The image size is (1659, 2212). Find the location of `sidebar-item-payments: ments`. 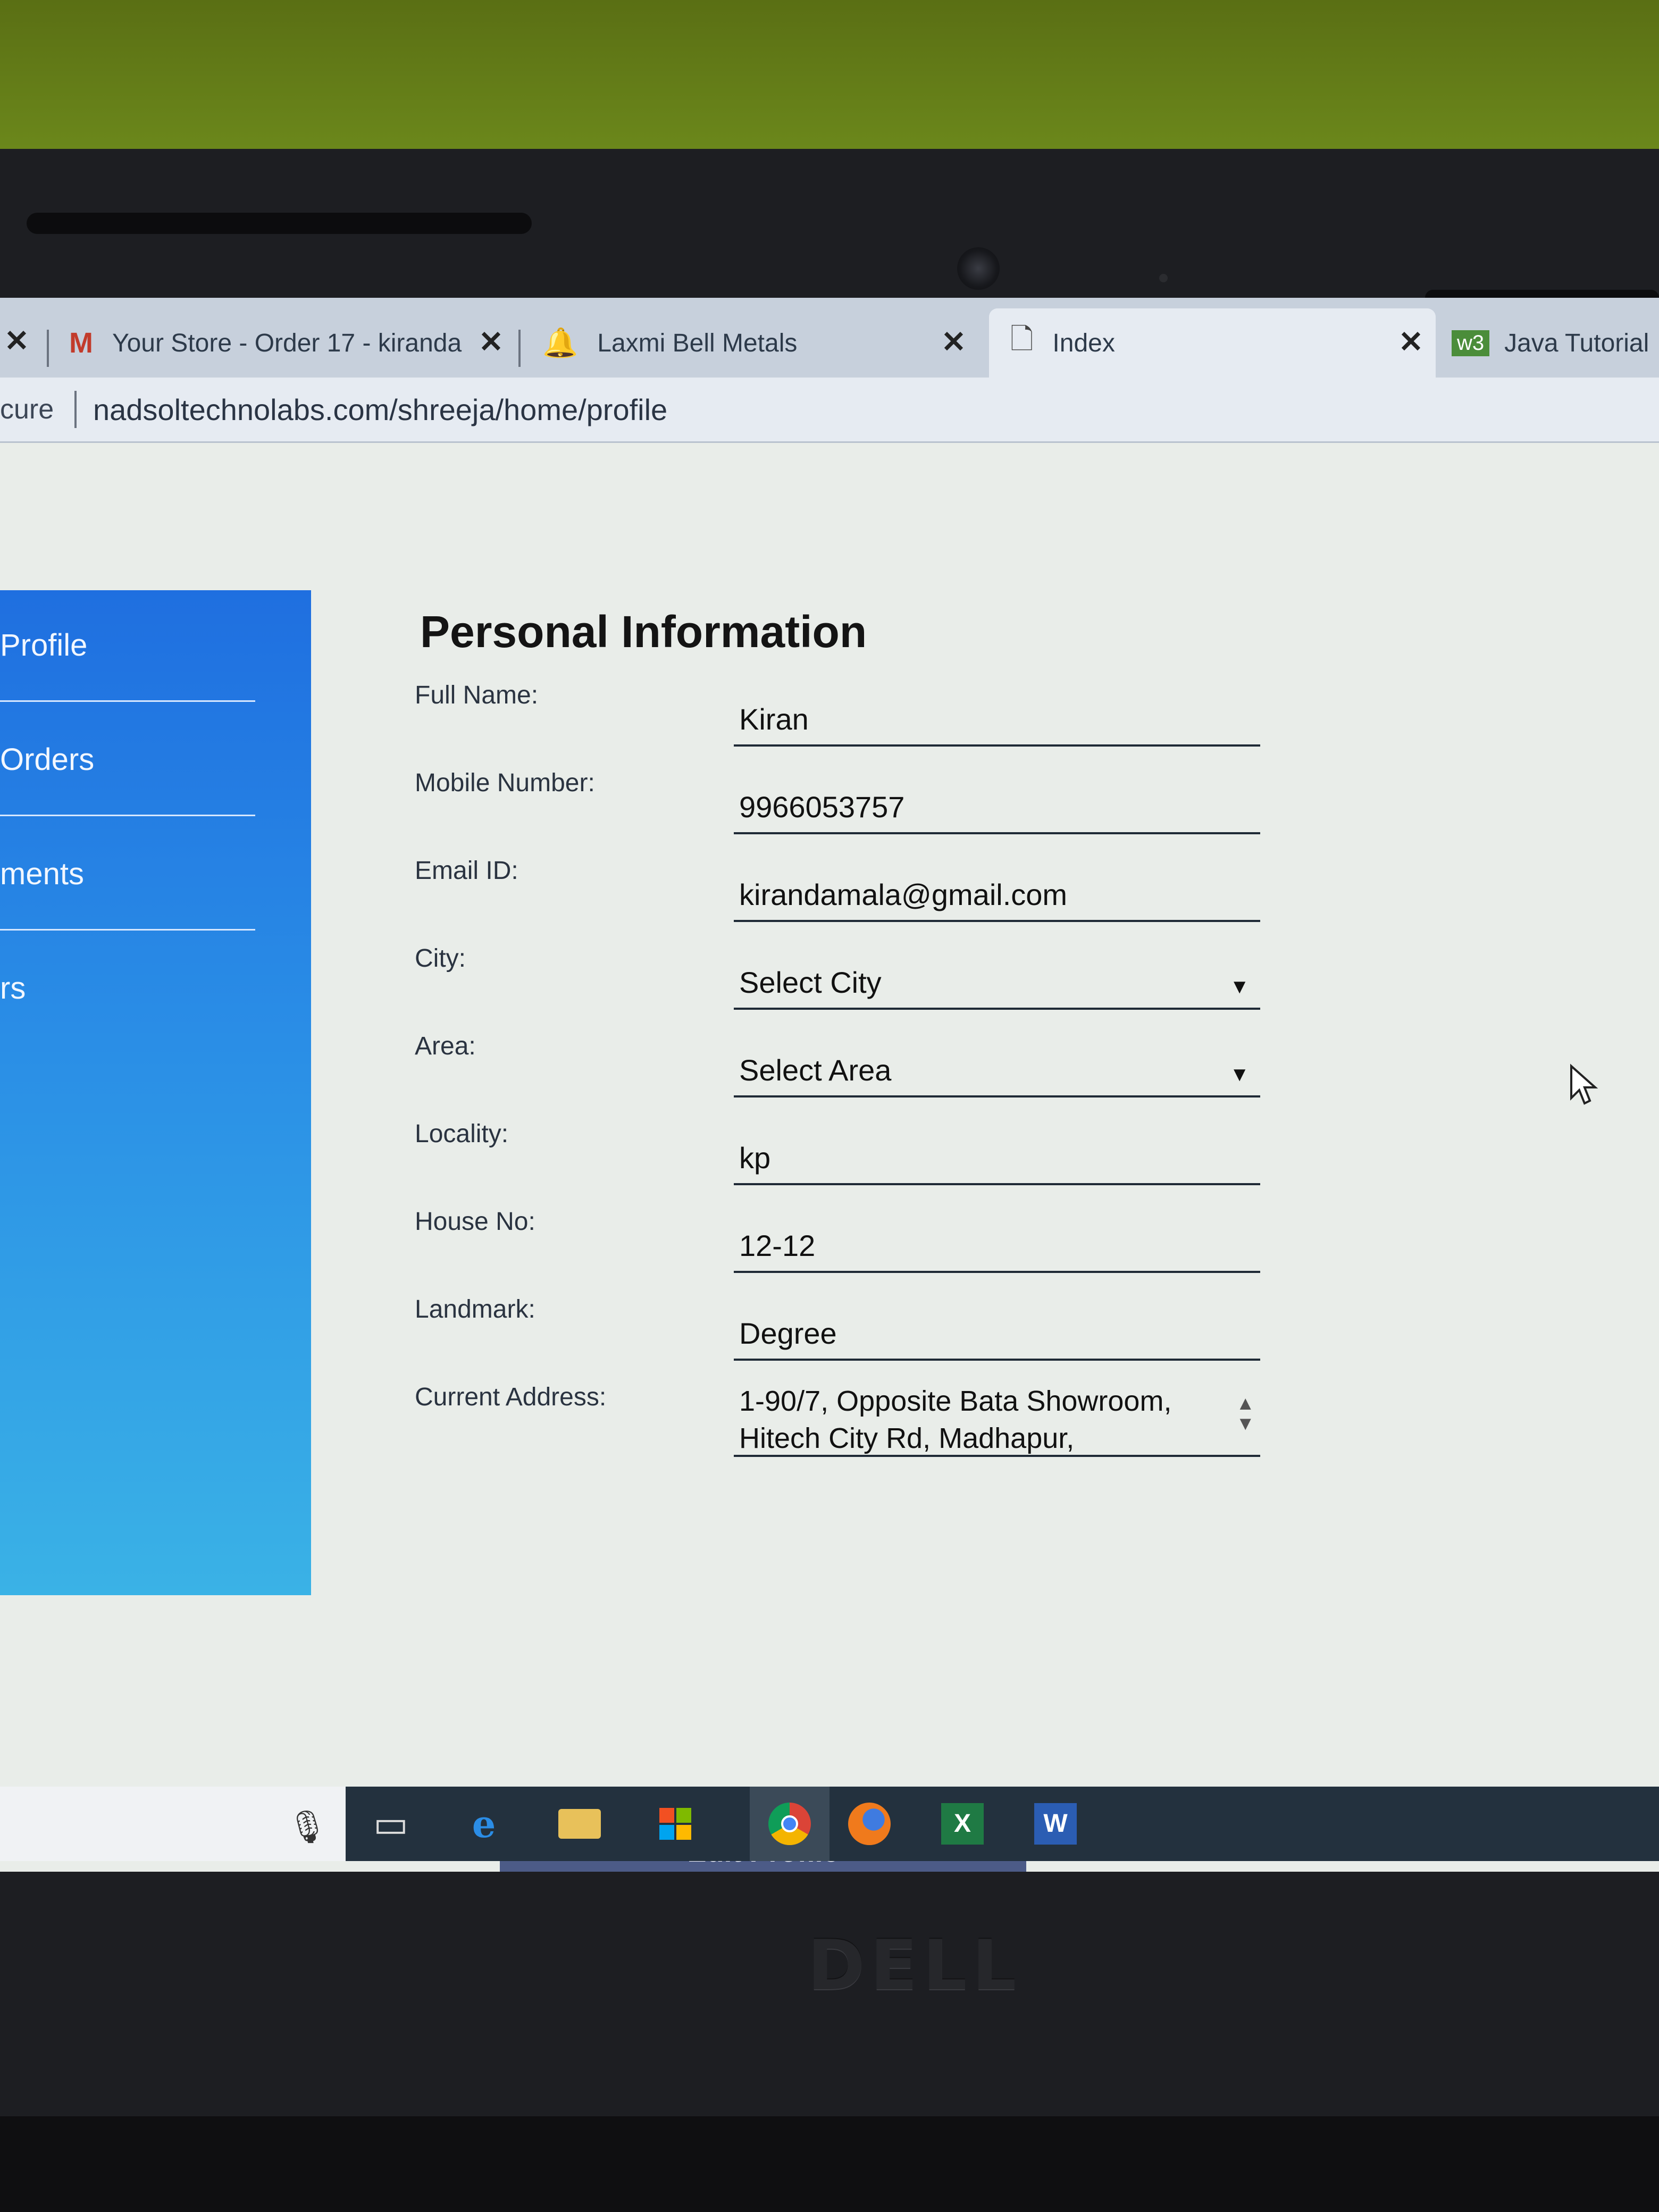

sidebar-item-payments: ments is located at coordinates (127, 875).